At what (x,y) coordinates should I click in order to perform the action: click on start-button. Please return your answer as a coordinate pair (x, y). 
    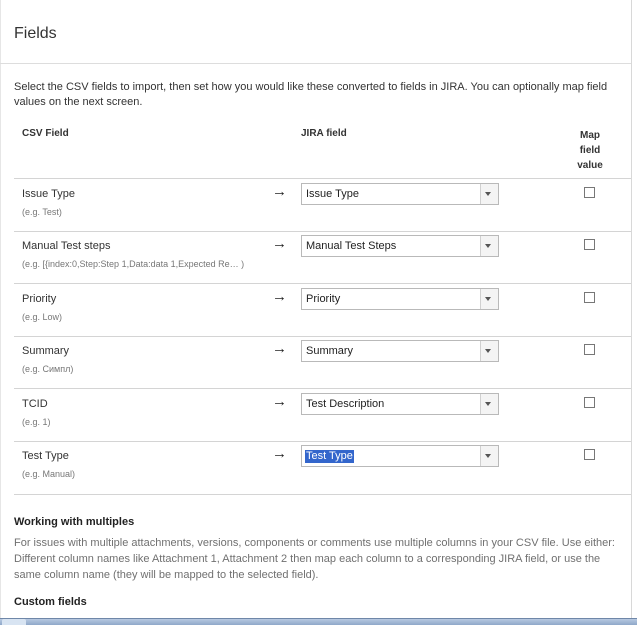
    Looking at the image, I should click on (14, 622).